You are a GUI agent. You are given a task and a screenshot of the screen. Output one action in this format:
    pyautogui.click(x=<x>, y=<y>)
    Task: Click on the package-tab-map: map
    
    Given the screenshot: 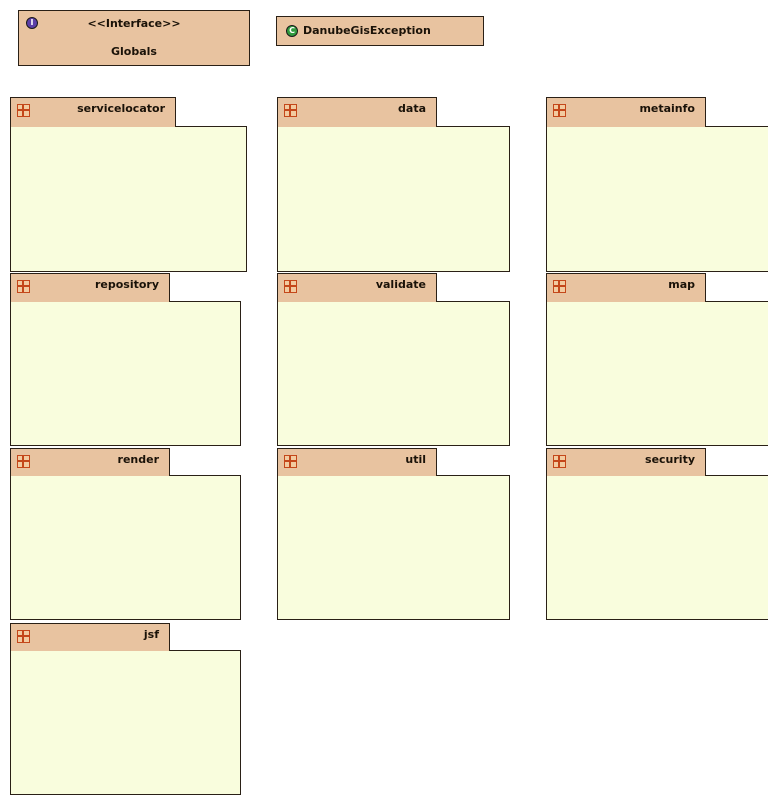 What is the action you would take?
    pyautogui.click(x=626, y=287)
    